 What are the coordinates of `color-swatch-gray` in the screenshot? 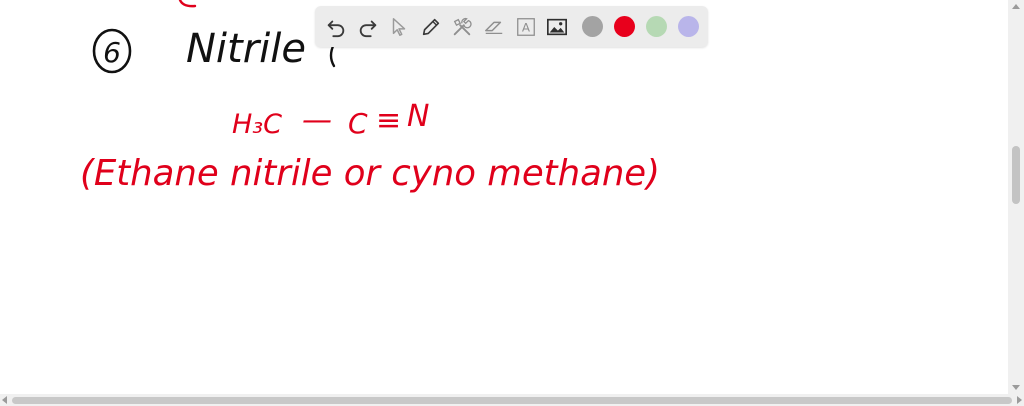 It's located at (593, 26).